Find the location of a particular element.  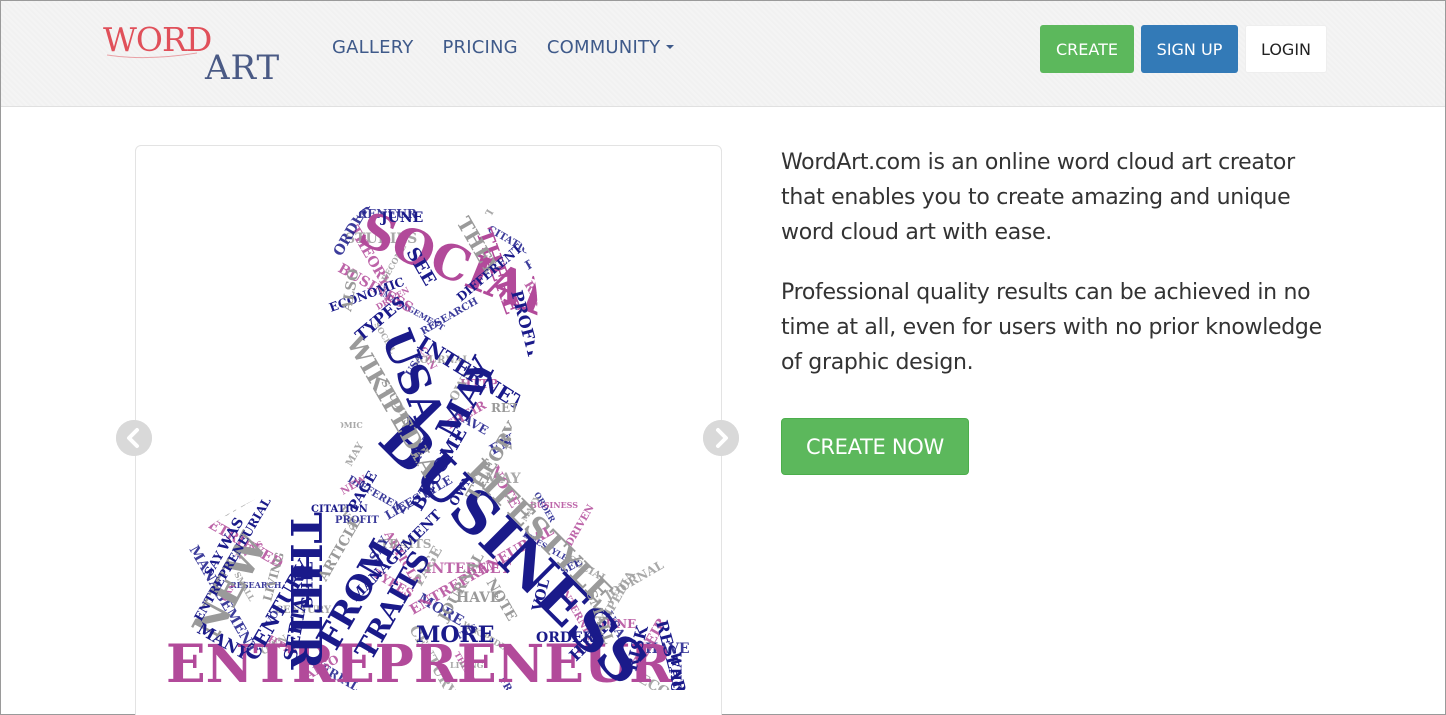

filler-word: ECONOMIC is located at coordinates (336, 425).